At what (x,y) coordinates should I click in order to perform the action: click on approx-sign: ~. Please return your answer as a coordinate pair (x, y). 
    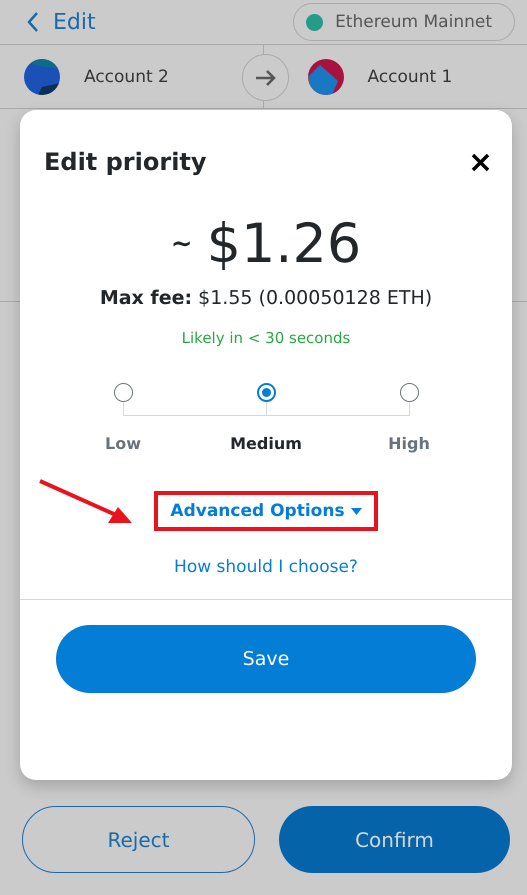
    Looking at the image, I should click on (181, 243).